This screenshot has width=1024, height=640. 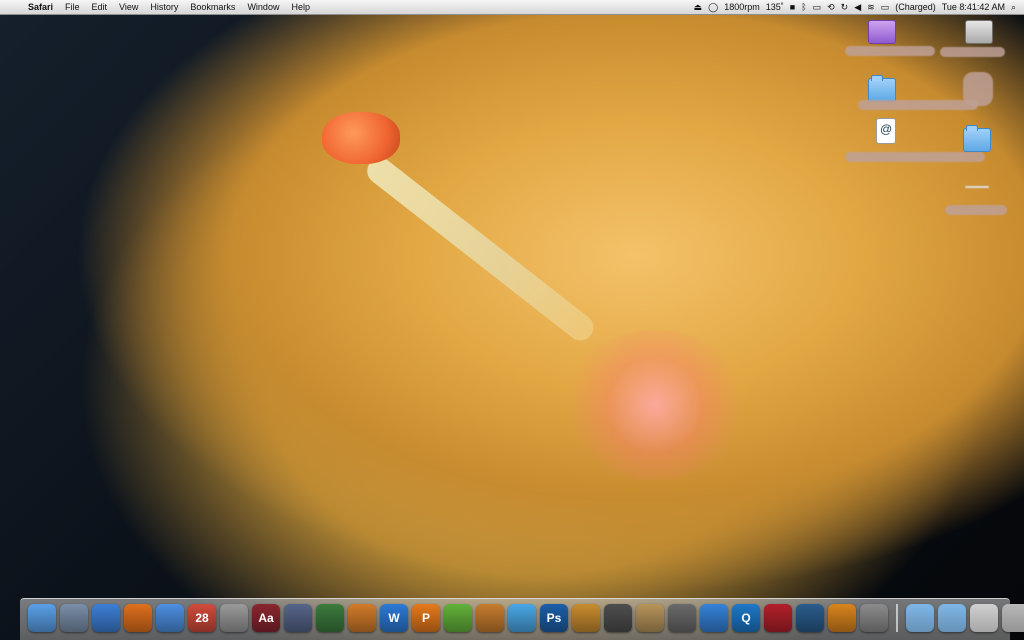 I want to click on dock-quicktime-icon: Q, so click(x=746, y=618).